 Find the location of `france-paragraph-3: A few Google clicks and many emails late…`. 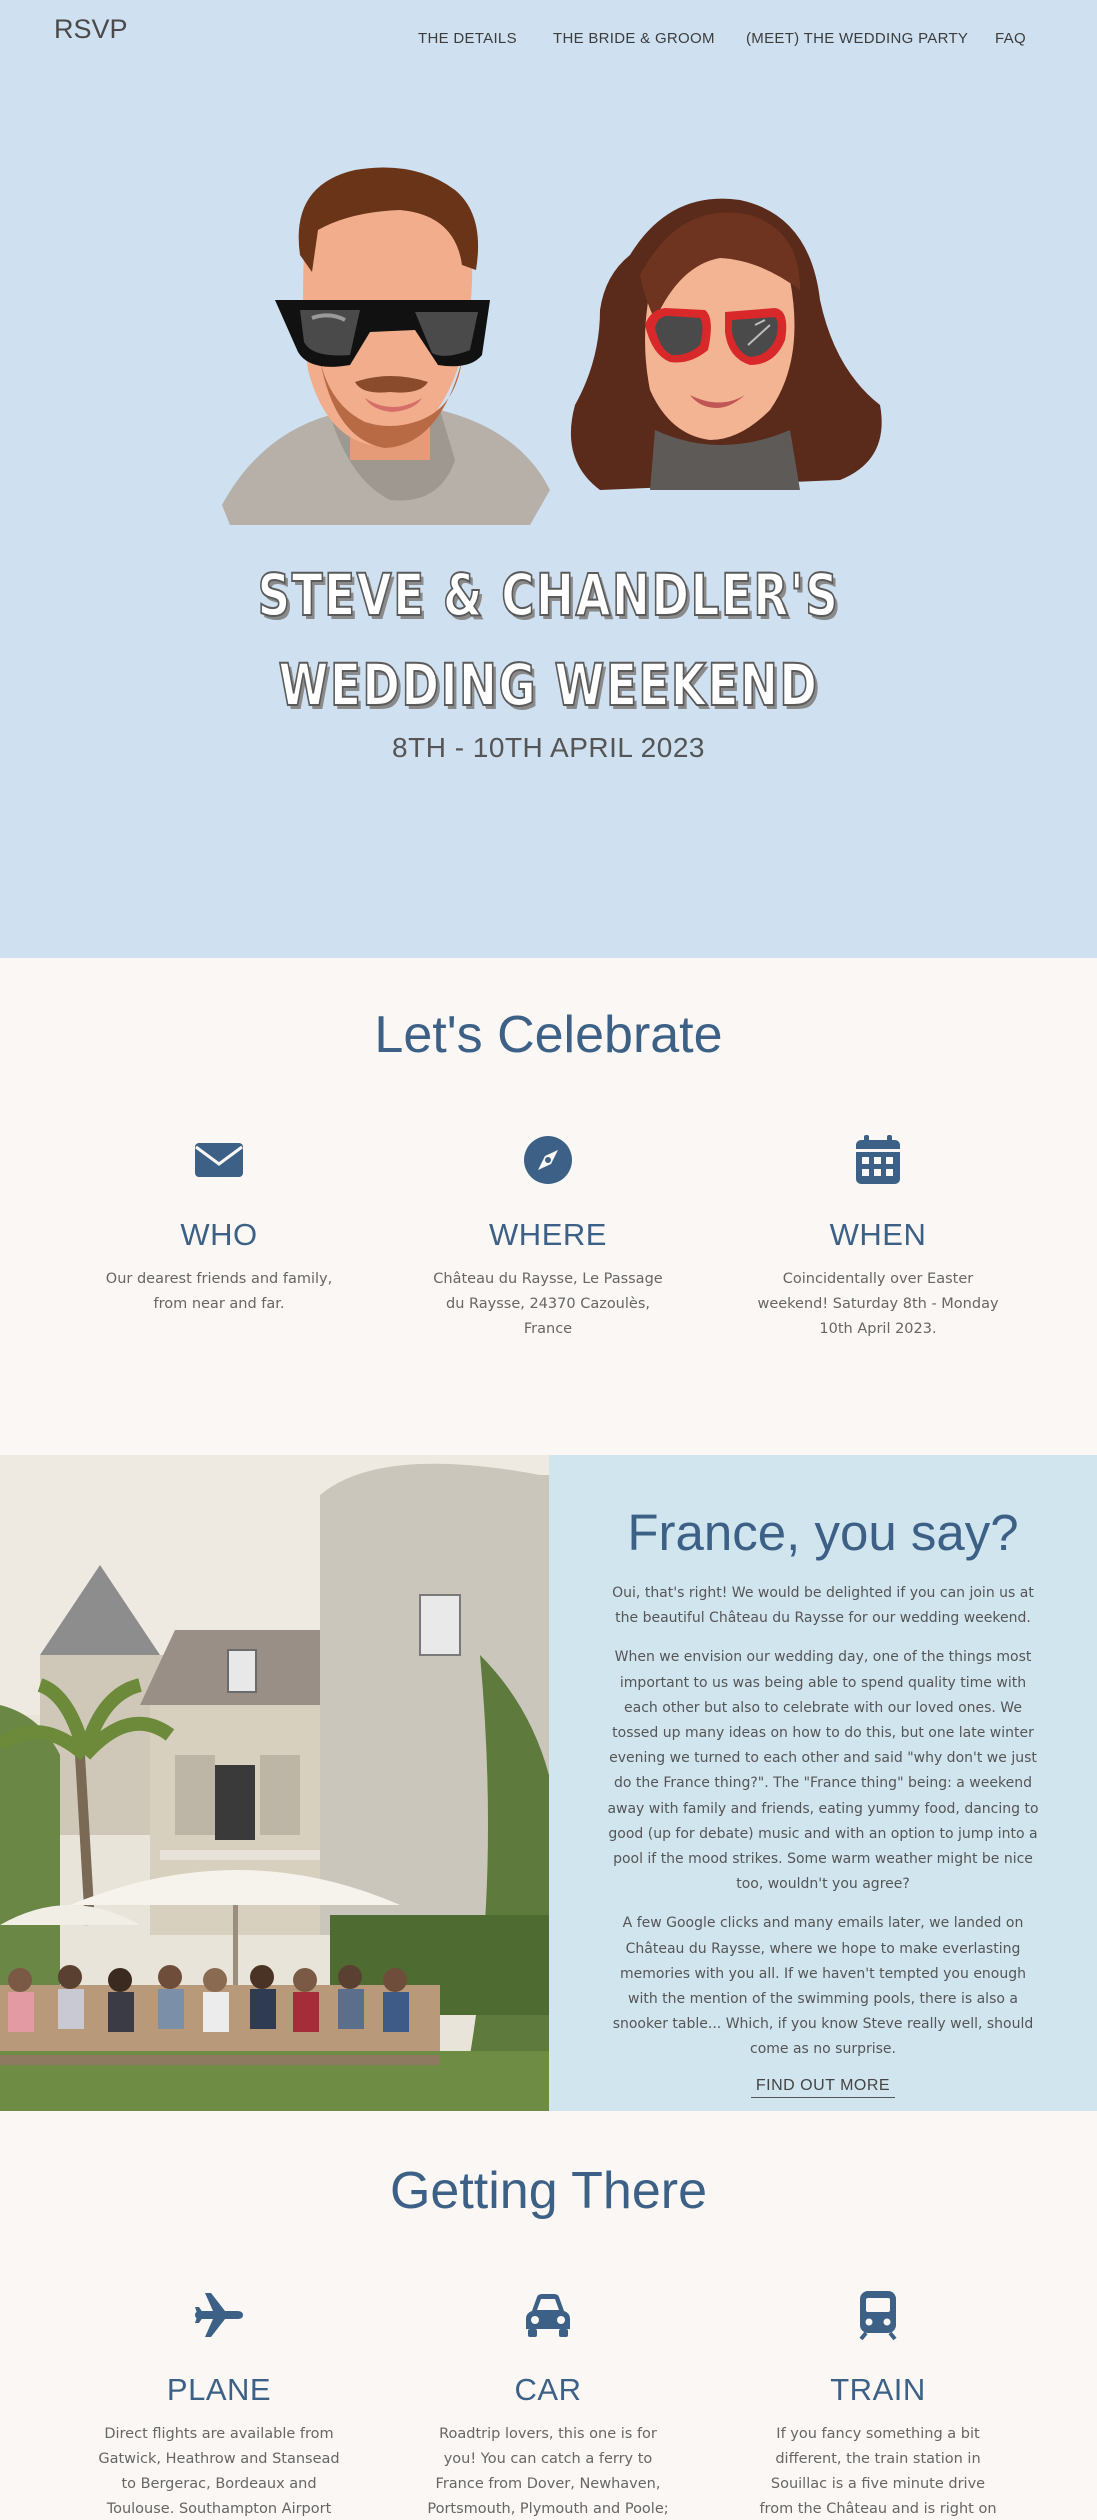

france-paragraph-3: A few Google clicks and many emails late… is located at coordinates (823, 1986).